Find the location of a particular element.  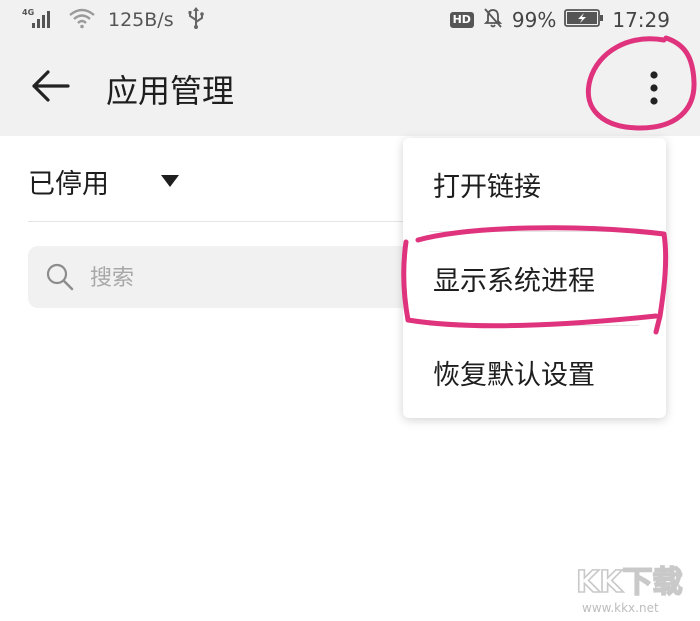

status-left: 4G 125B/s is located at coordinates (114, 20).